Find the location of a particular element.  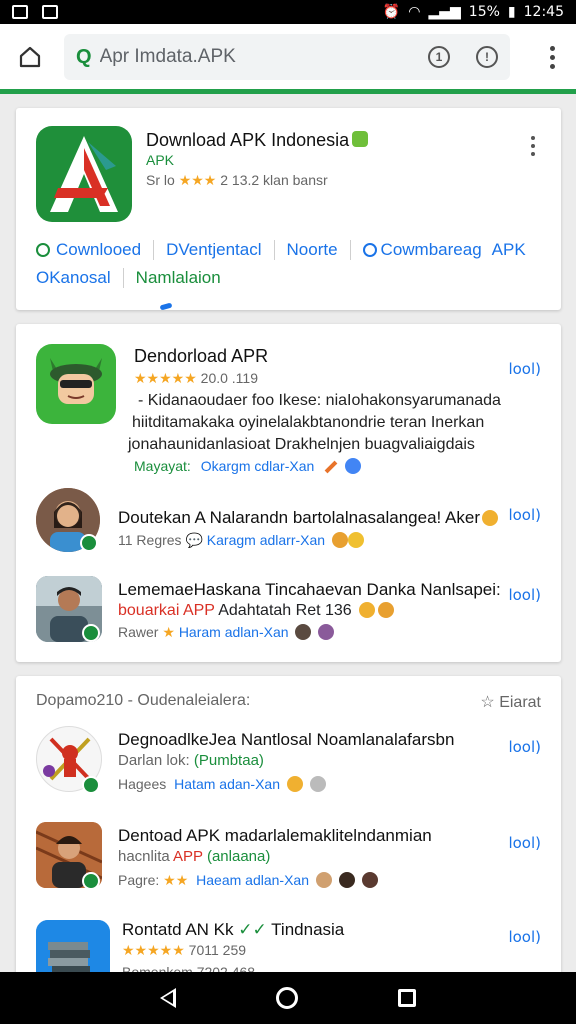

page-load-progress is located at coordinates (288, 91).